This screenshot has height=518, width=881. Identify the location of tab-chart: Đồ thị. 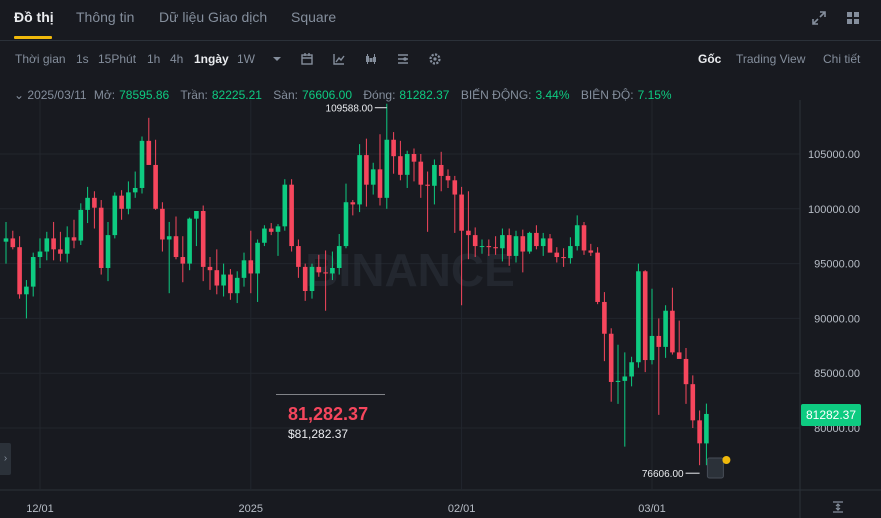
(34, 17).